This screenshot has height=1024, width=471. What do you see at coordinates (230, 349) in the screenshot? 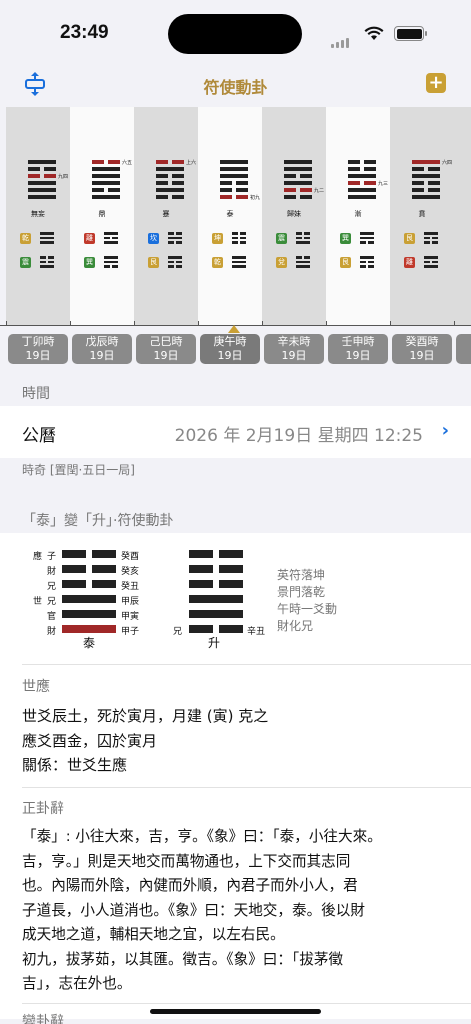
I see `period-chip: 庚午時 19日` at bounding box center [230, 349].